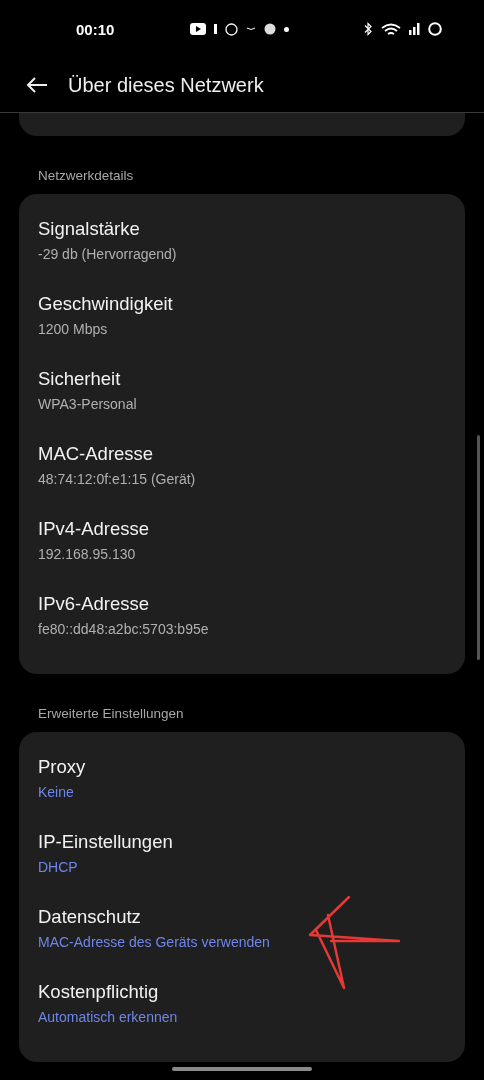  What do you see at coordinates (250, 29) in the screenshot?
I see `curve-icon` at bounding box center [250, 29].